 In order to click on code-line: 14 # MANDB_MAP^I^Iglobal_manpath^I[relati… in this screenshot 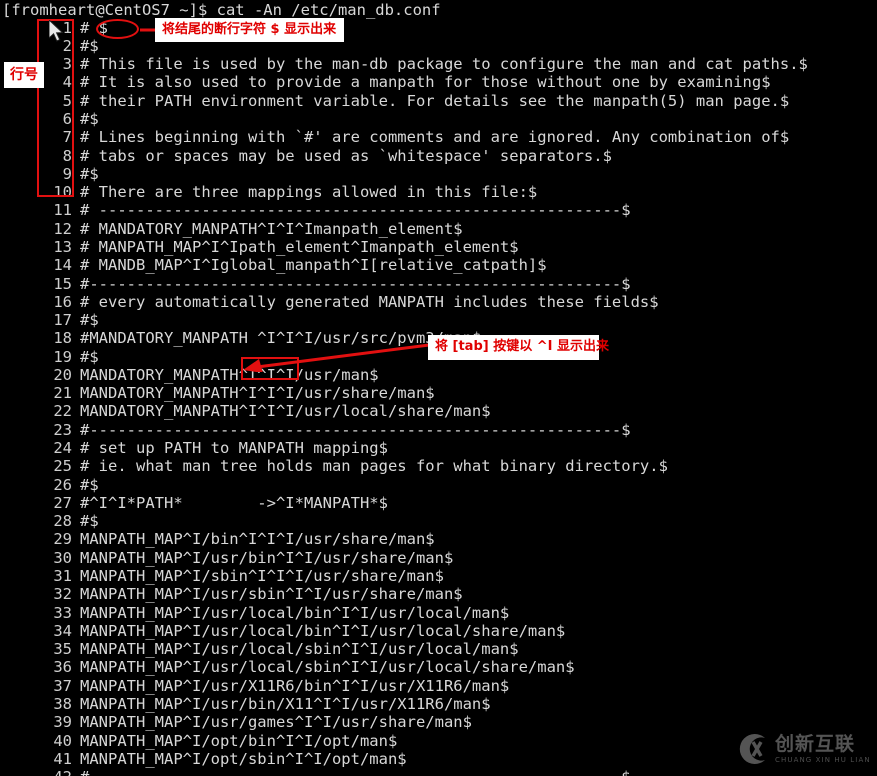, I will do `click(438, 265)`.